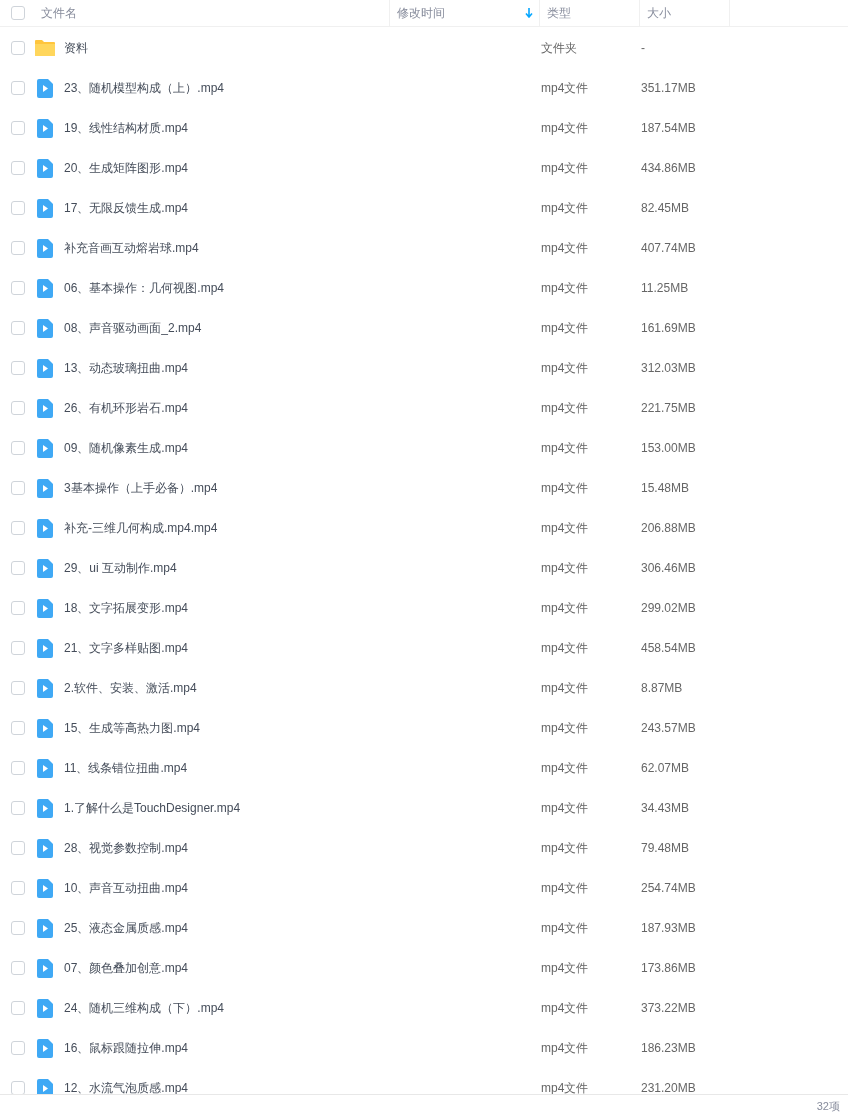 Image resolution: width=848 pixels, height=1118 pixels. I want to click on file-row: 21、文字多样贴图.mp4 mp4文件 458.54MB, so click(424, 648).